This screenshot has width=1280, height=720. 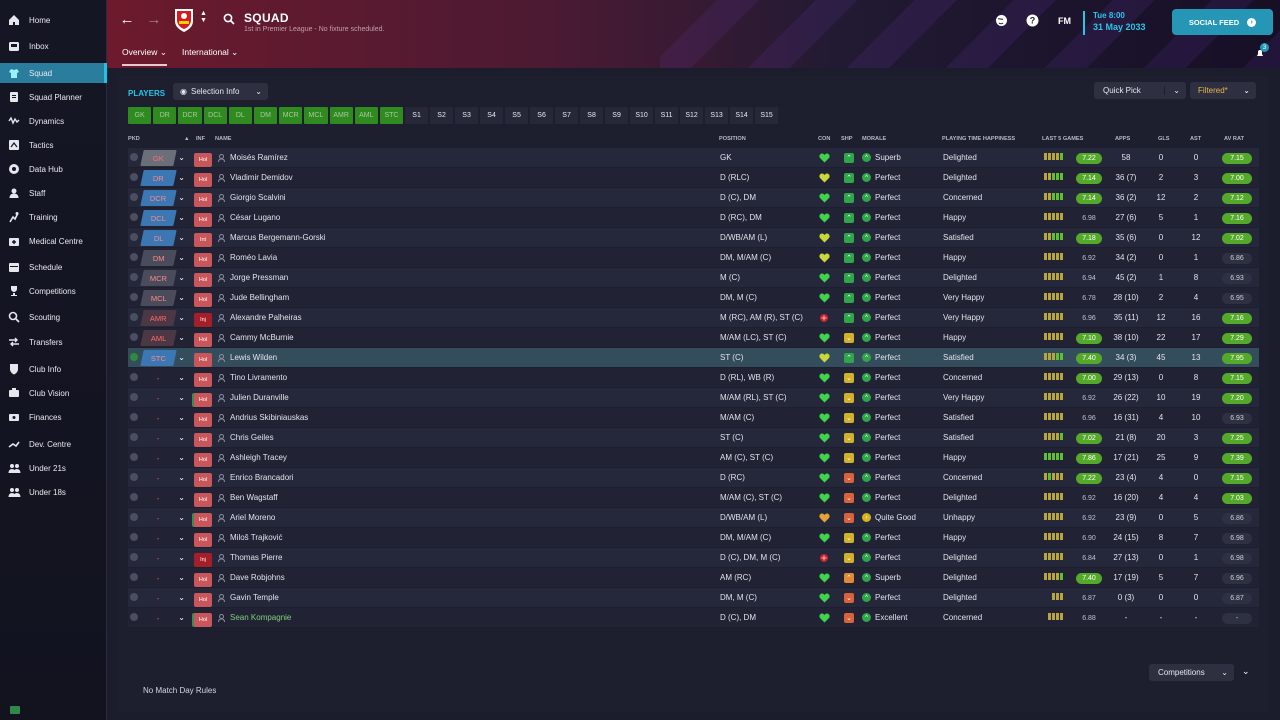 What do you see at coordinates (163, 218) in the screenshot?
I see `position-selector: DCL ⌄` at bounding box center [163, 218].